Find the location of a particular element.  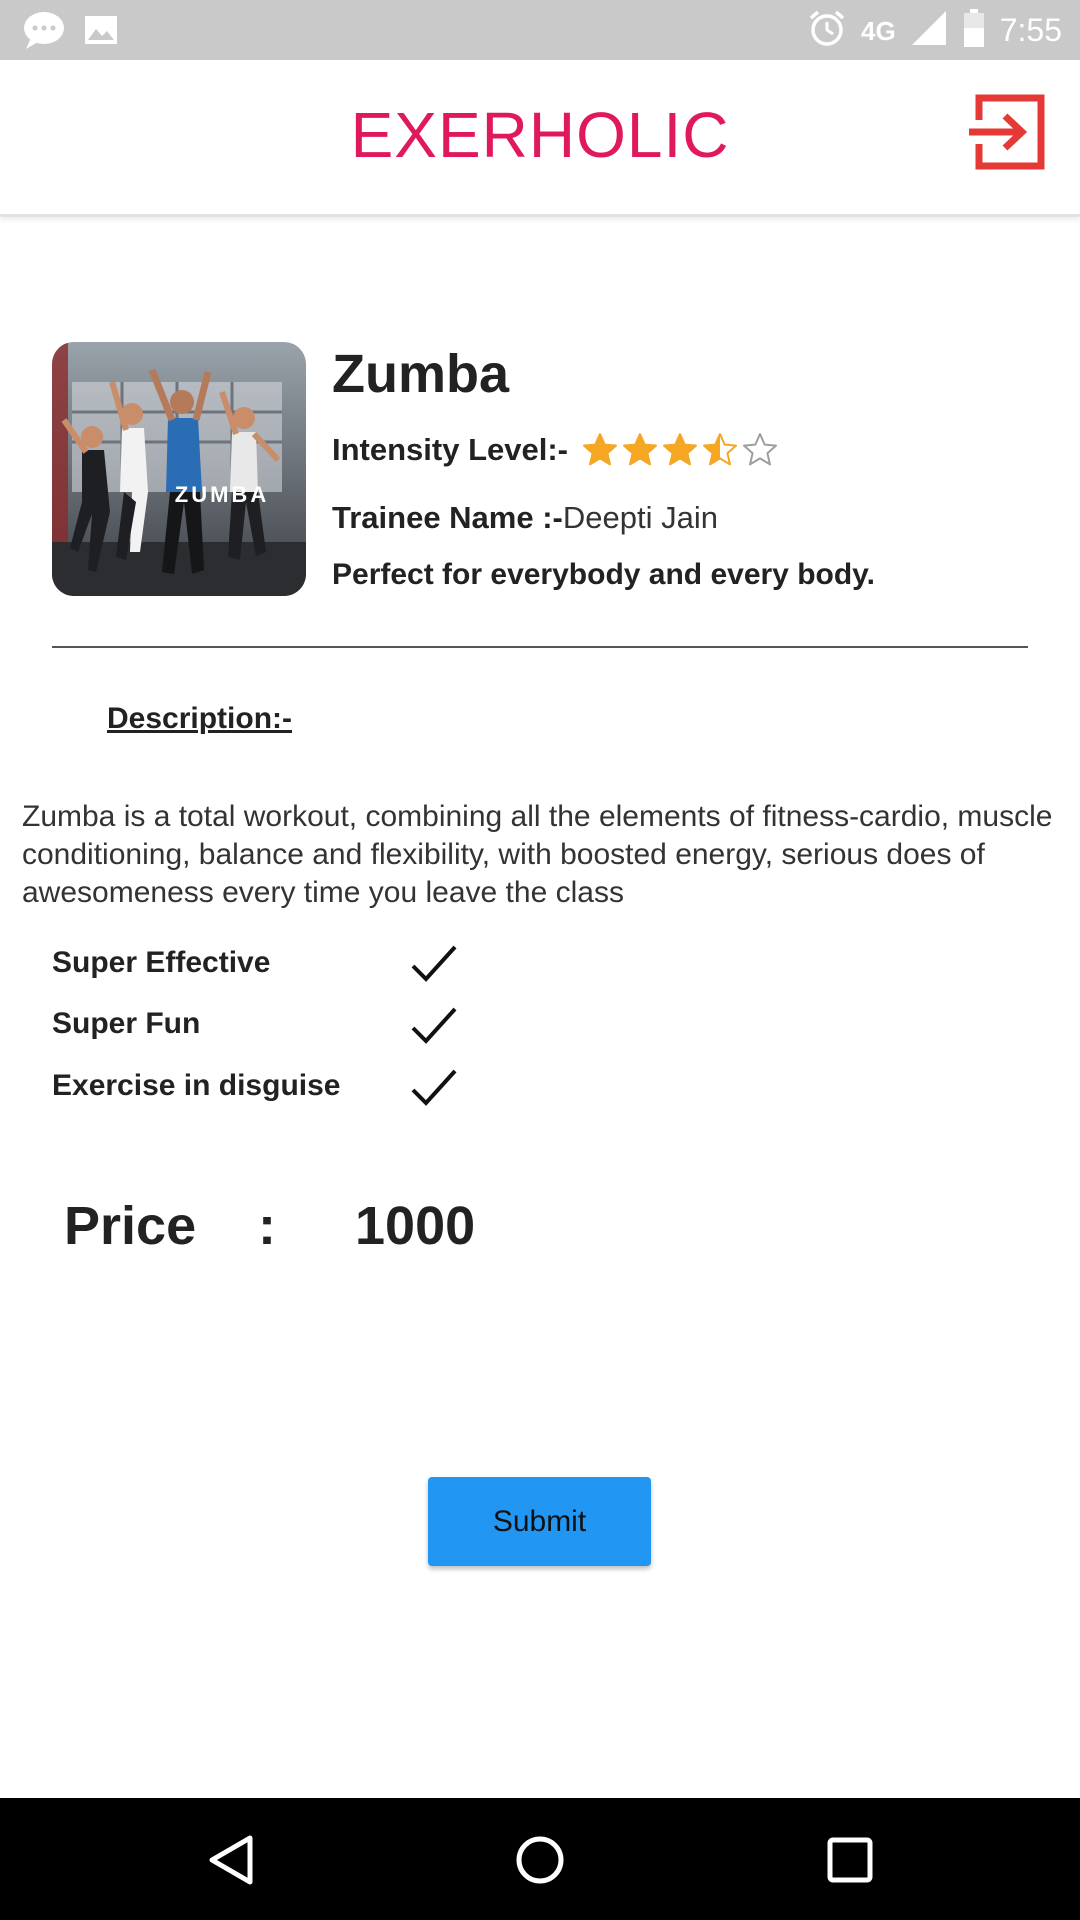

trainee-row: Trainee Name :-Deepti Jain is located at coordinates (525, 518).